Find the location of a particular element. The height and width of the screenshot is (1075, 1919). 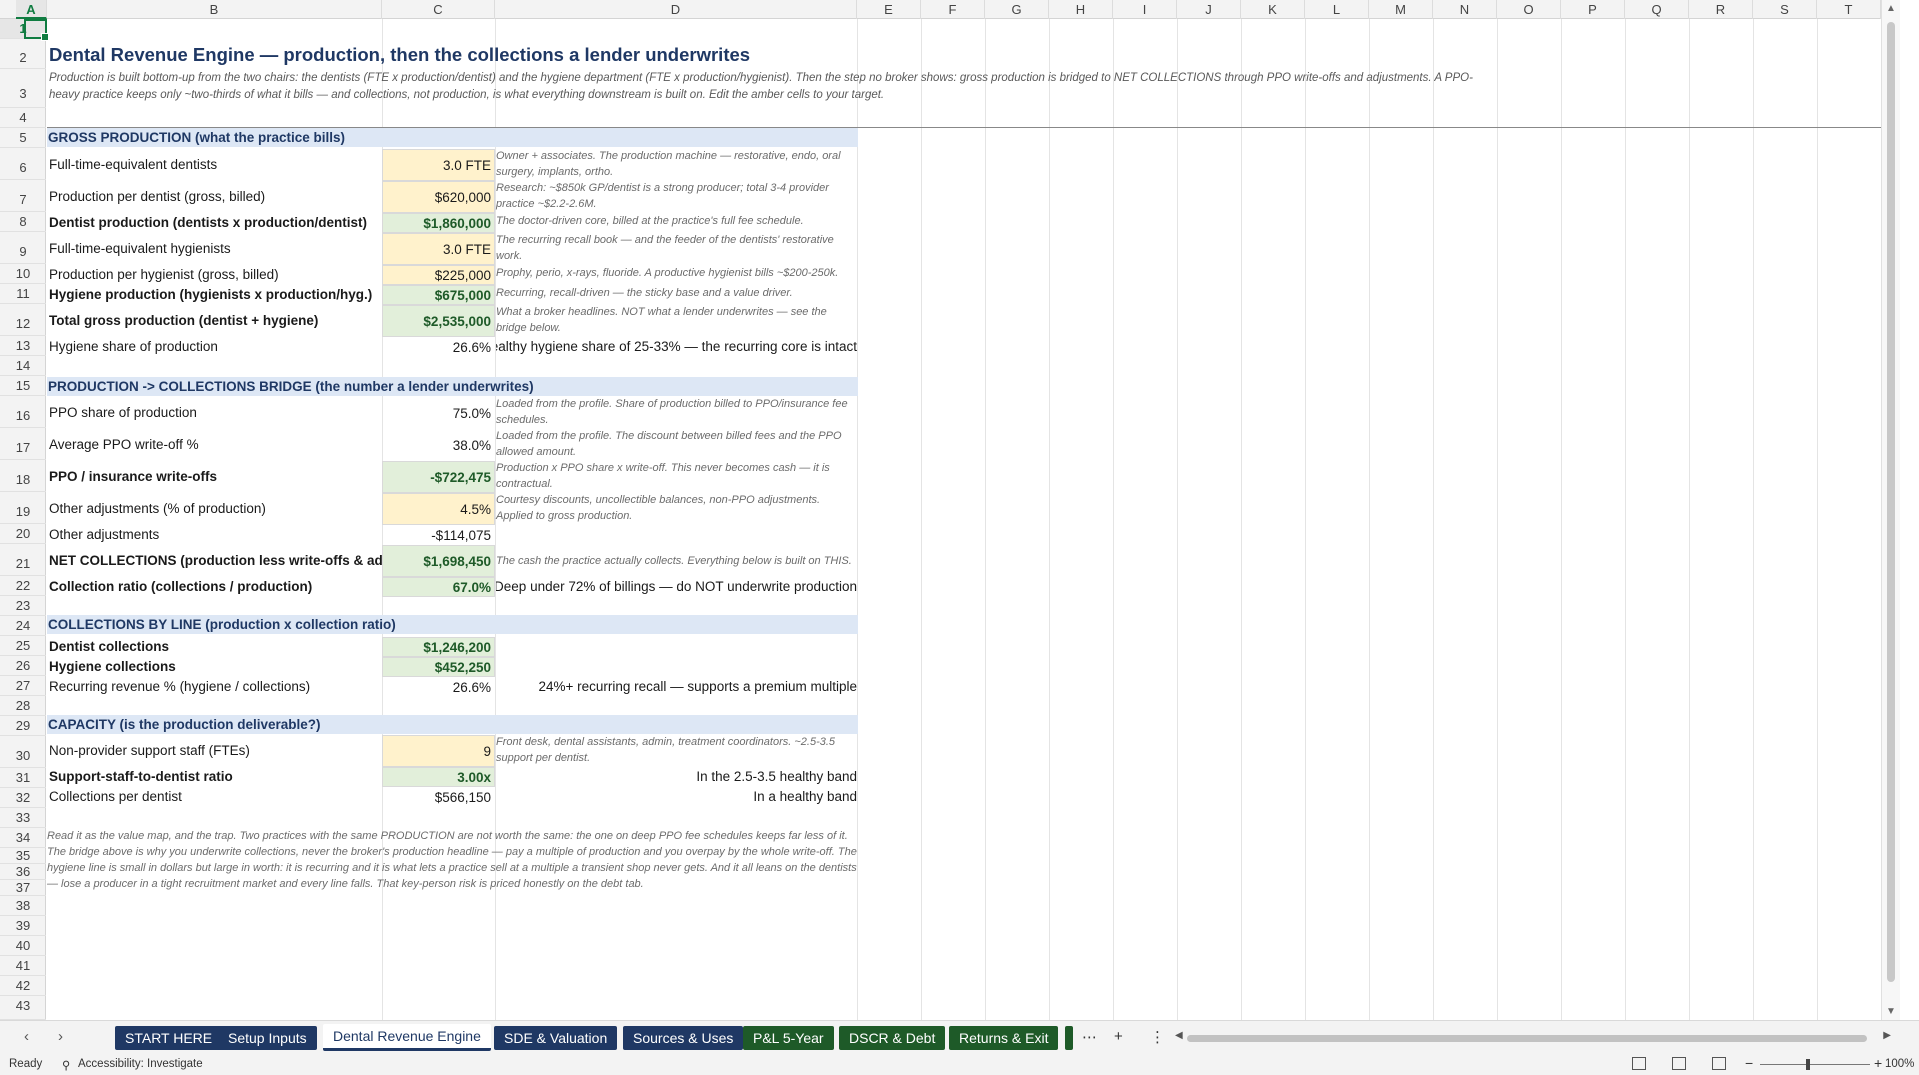

row-header: 7 is located at coordinates (23, 196).